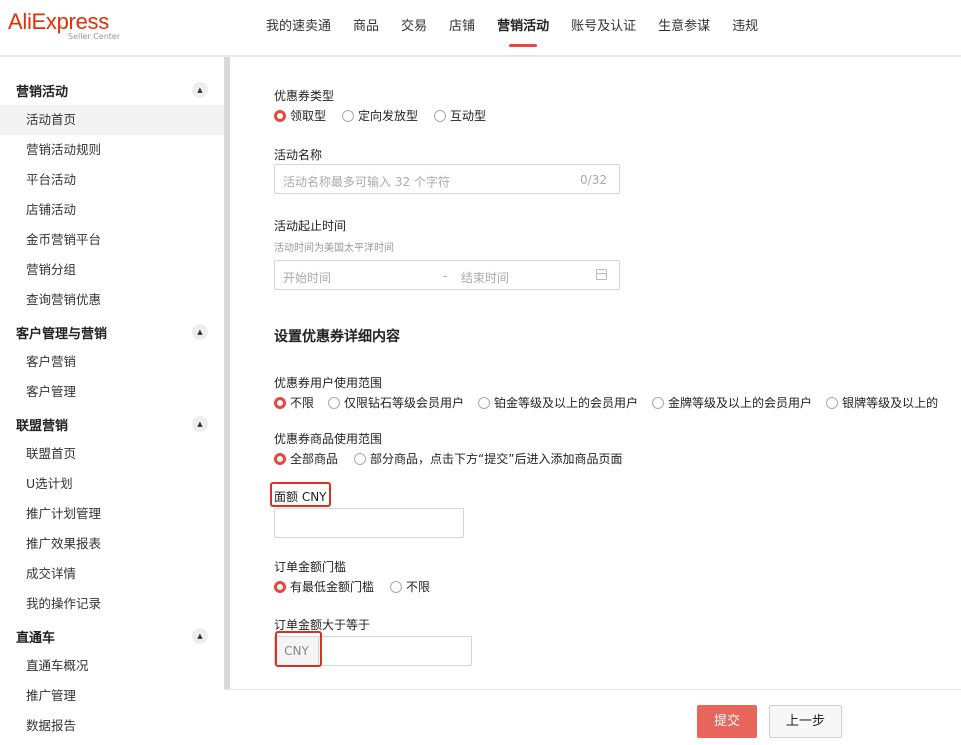 This screenshot has height=745, width=961. I want to click on order-threshold-label: 订单金额门槛, so click(310, 567).